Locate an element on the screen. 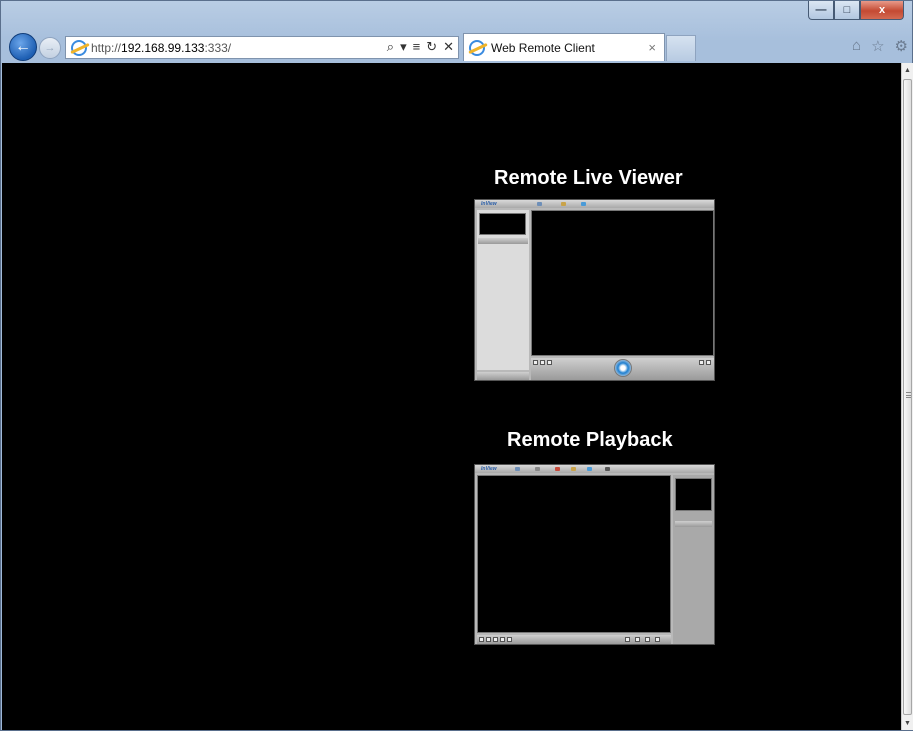  playback-thumbnail: InView is located at coordinates (594, 554).